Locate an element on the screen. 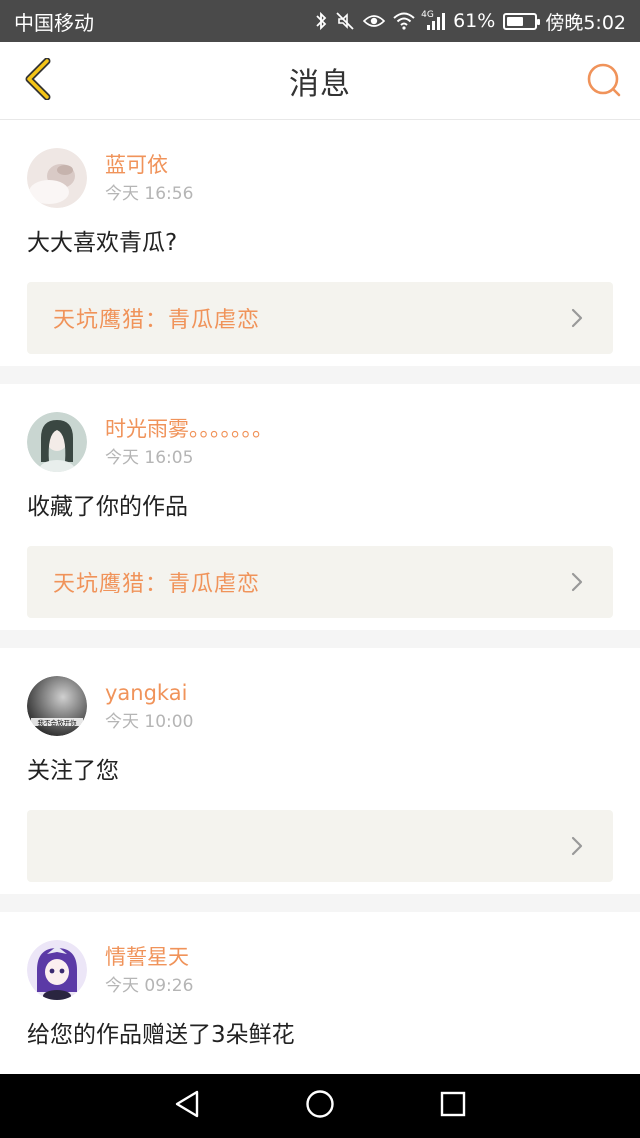 This screenshot has height=1138, width=640. message-card: 情誓星天 今天 09:26 给您的作品赠送了3朵鲜花 is located at coordinates (320, 993).